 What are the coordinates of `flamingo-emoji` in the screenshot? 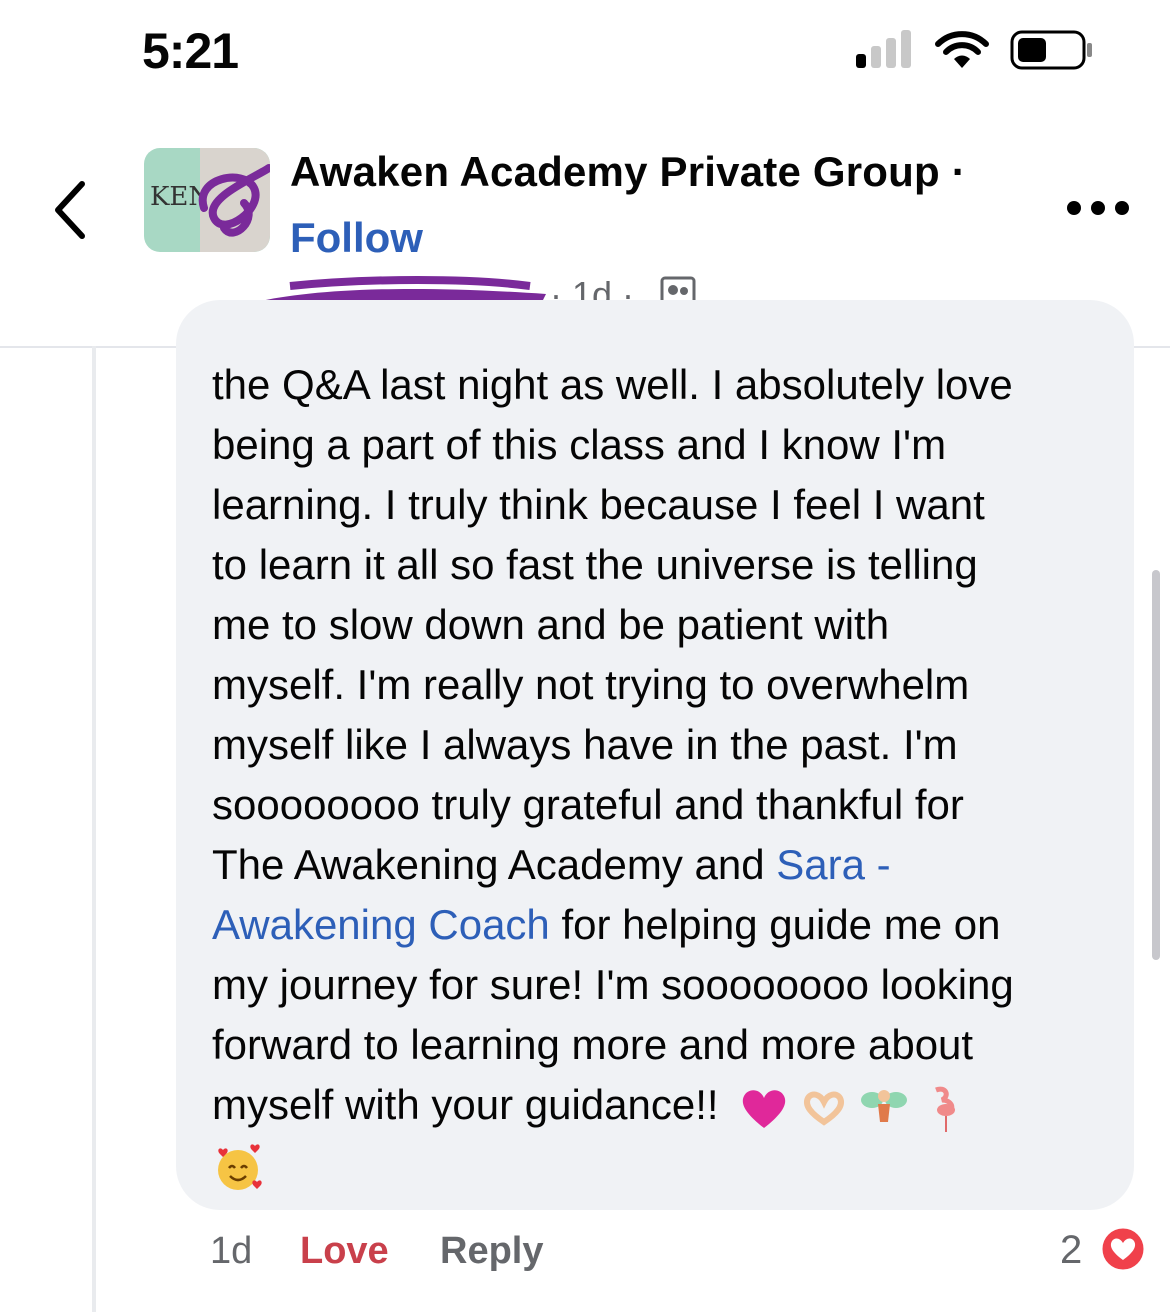 It's located at (945, 1109).